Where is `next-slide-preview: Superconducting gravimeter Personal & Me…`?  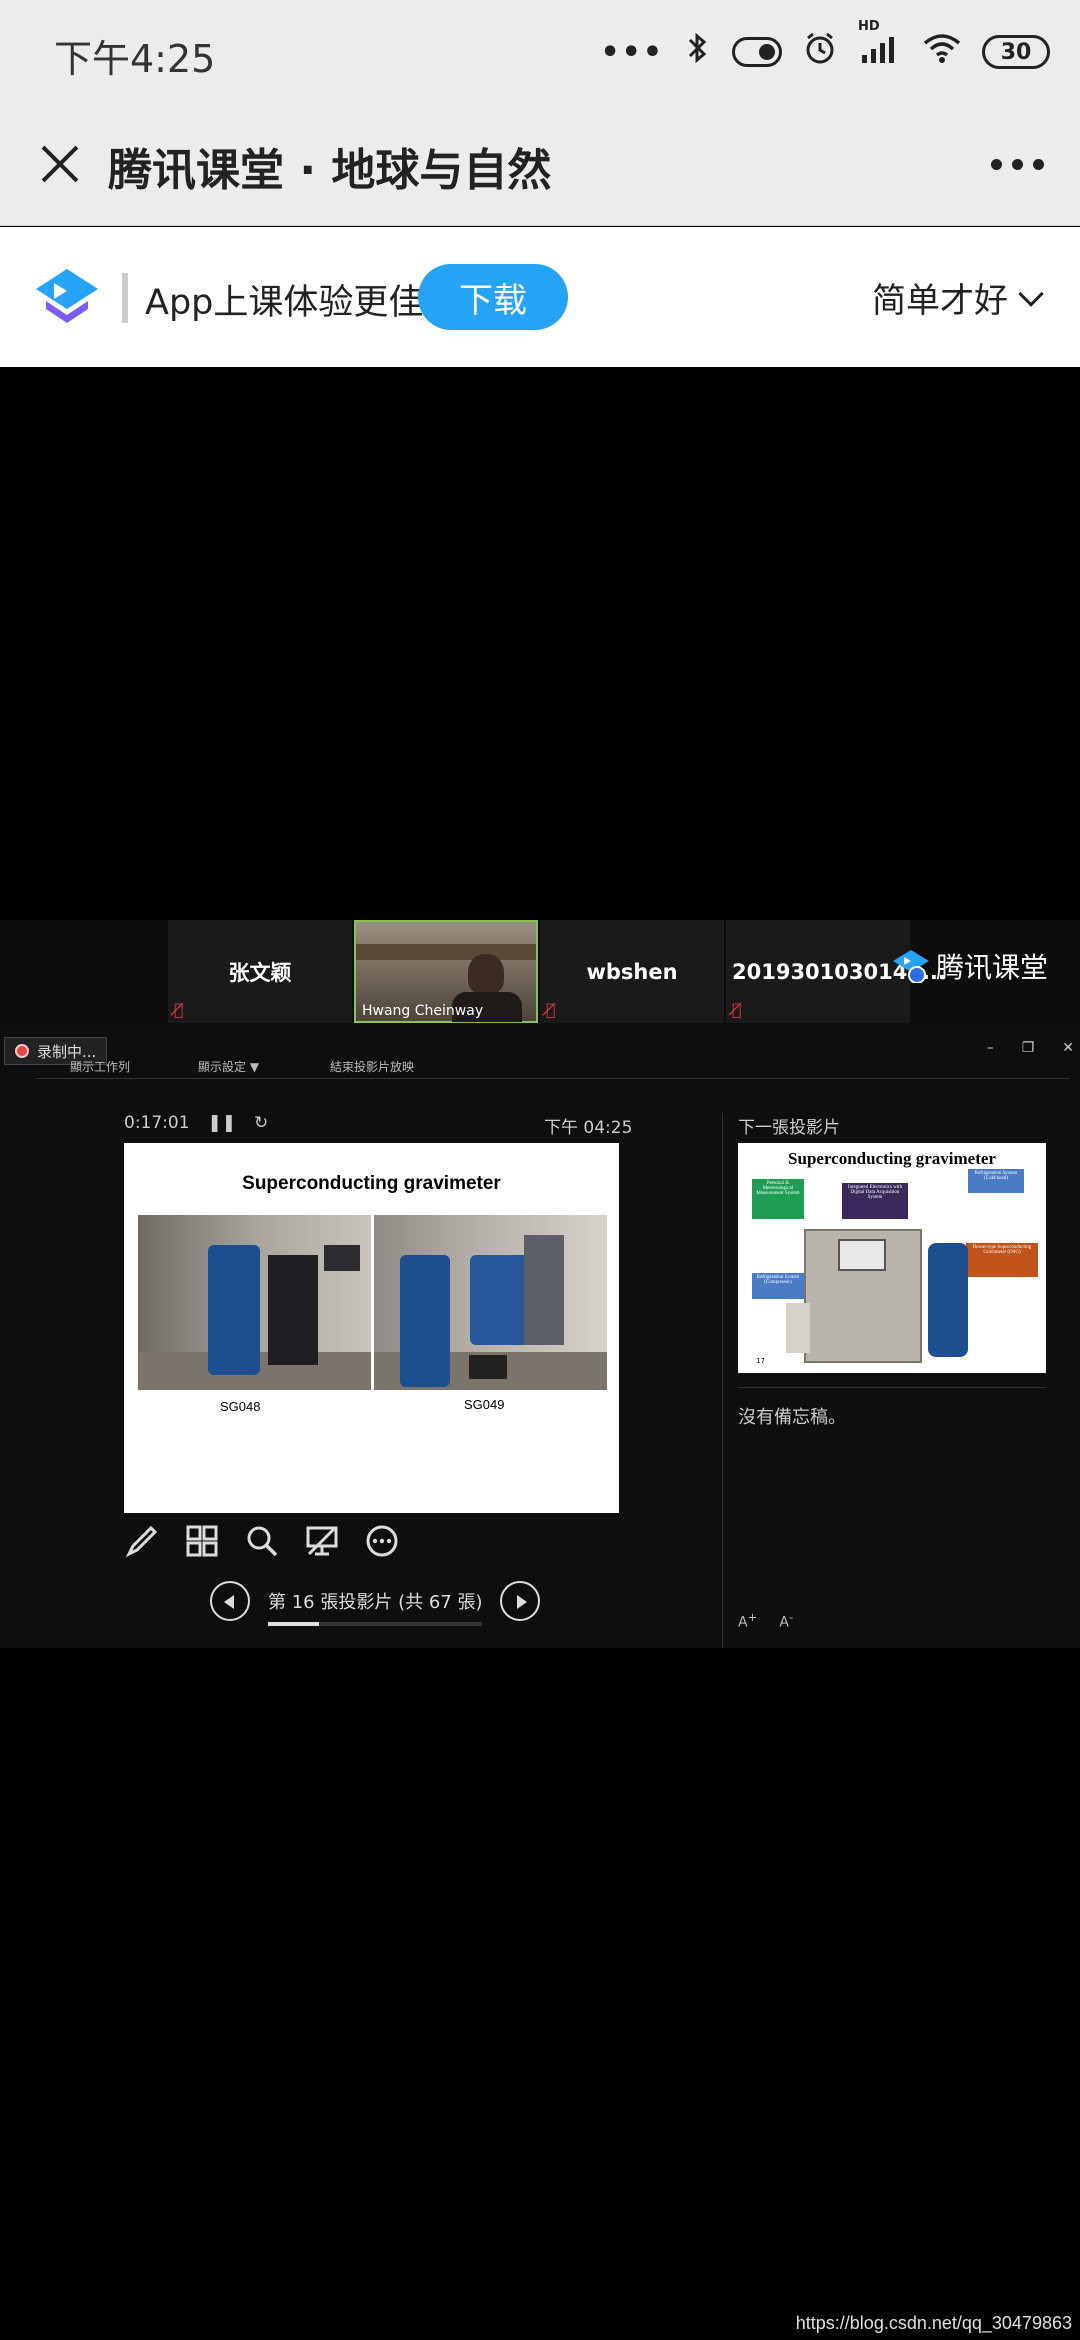 next-slide-preview: Superconducting gravimeter Personal & Me… is located at coordinates (892, 1258).